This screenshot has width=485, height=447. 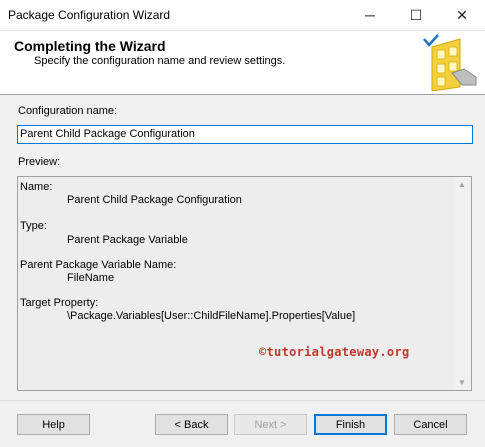 What do you see at coordinates (462, 382) in the screenshot?
I see `scroll-down-icon: ▼` at bounding box center [462, 382].